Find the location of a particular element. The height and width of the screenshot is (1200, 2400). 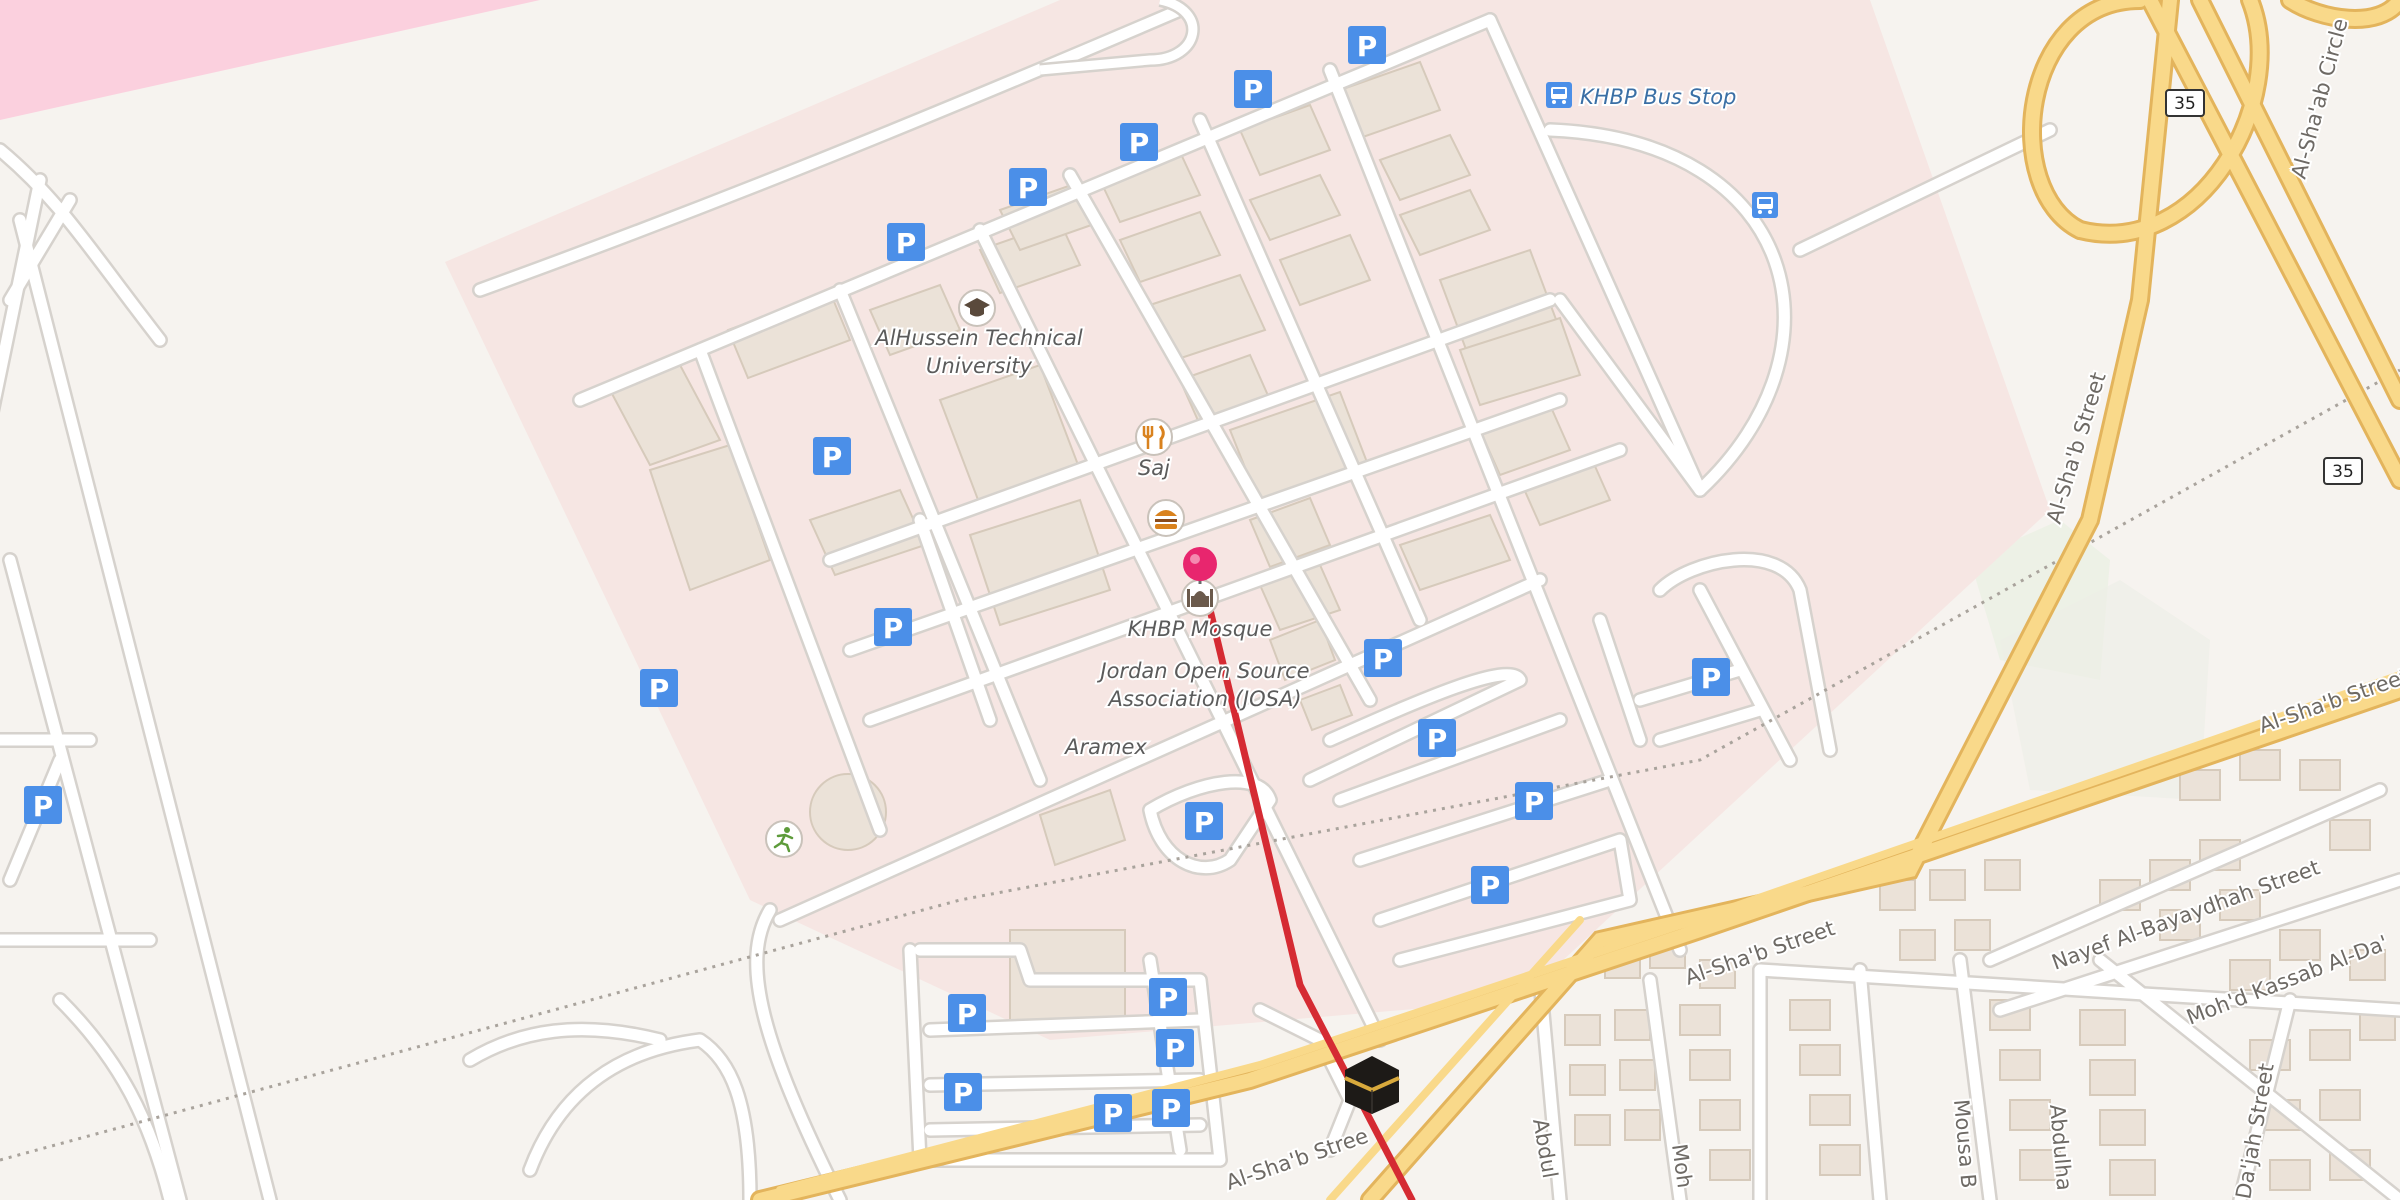

university-icon is located at coordinates (977, 308).